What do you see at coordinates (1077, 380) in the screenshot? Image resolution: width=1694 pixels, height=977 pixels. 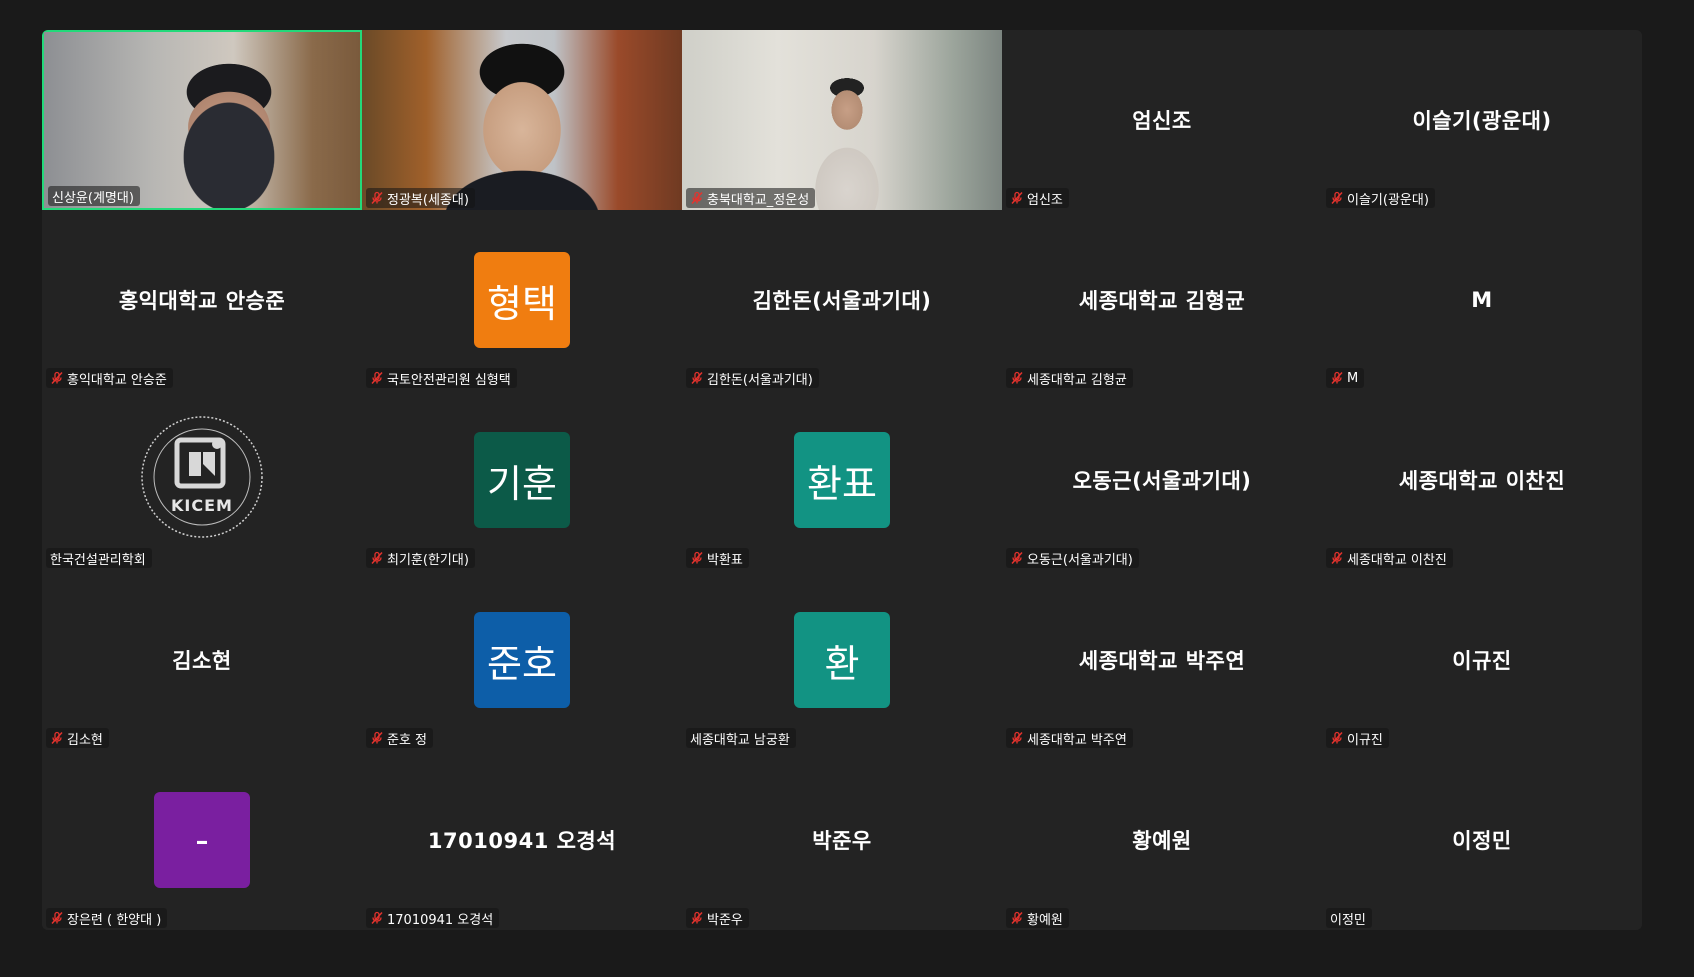 I see `participant-name: 세종대학교 김형균` at bounding box center [1077, 380].